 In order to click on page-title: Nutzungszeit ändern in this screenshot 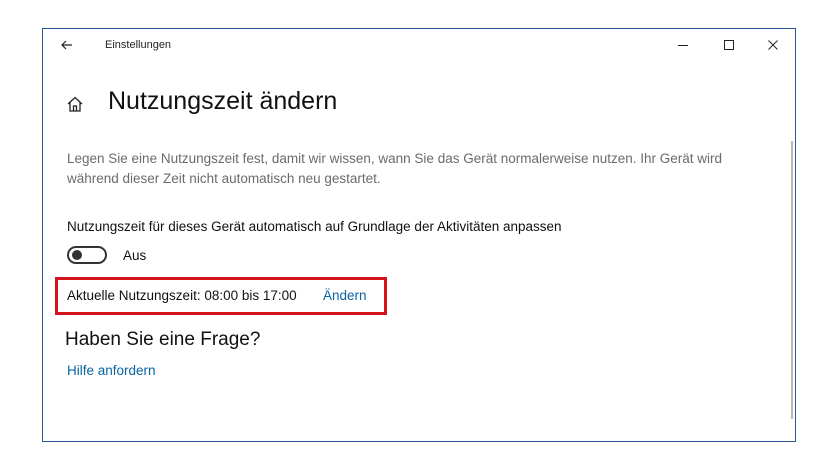, I will do `click(223, 101)`.